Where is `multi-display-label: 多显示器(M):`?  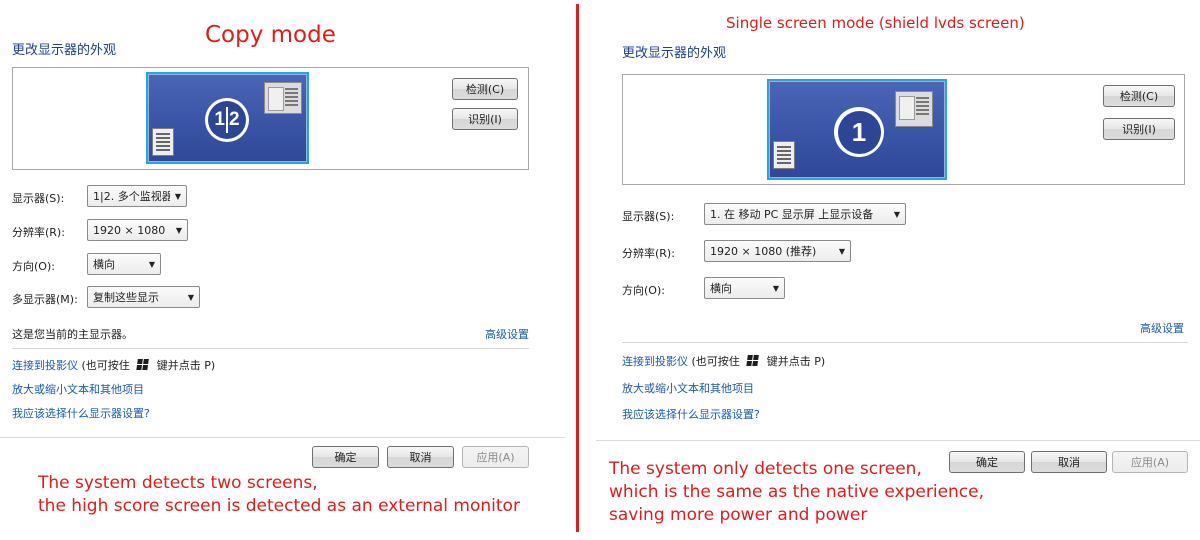
multi-display-label: 多显示器(M): is located at coordinates (45, 299).